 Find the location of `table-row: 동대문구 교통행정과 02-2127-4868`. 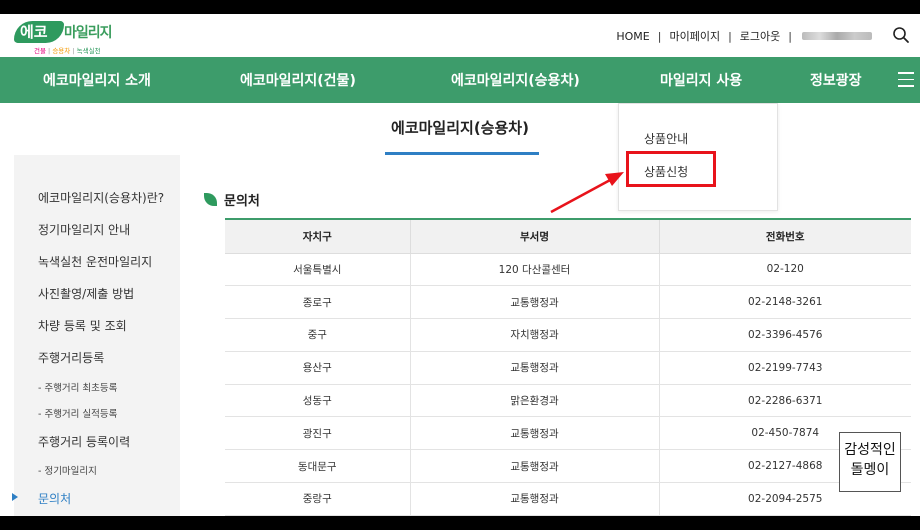

table-row: 동대문구 교통행정과 02-2127-4868 is located at coordinates (568, 466).